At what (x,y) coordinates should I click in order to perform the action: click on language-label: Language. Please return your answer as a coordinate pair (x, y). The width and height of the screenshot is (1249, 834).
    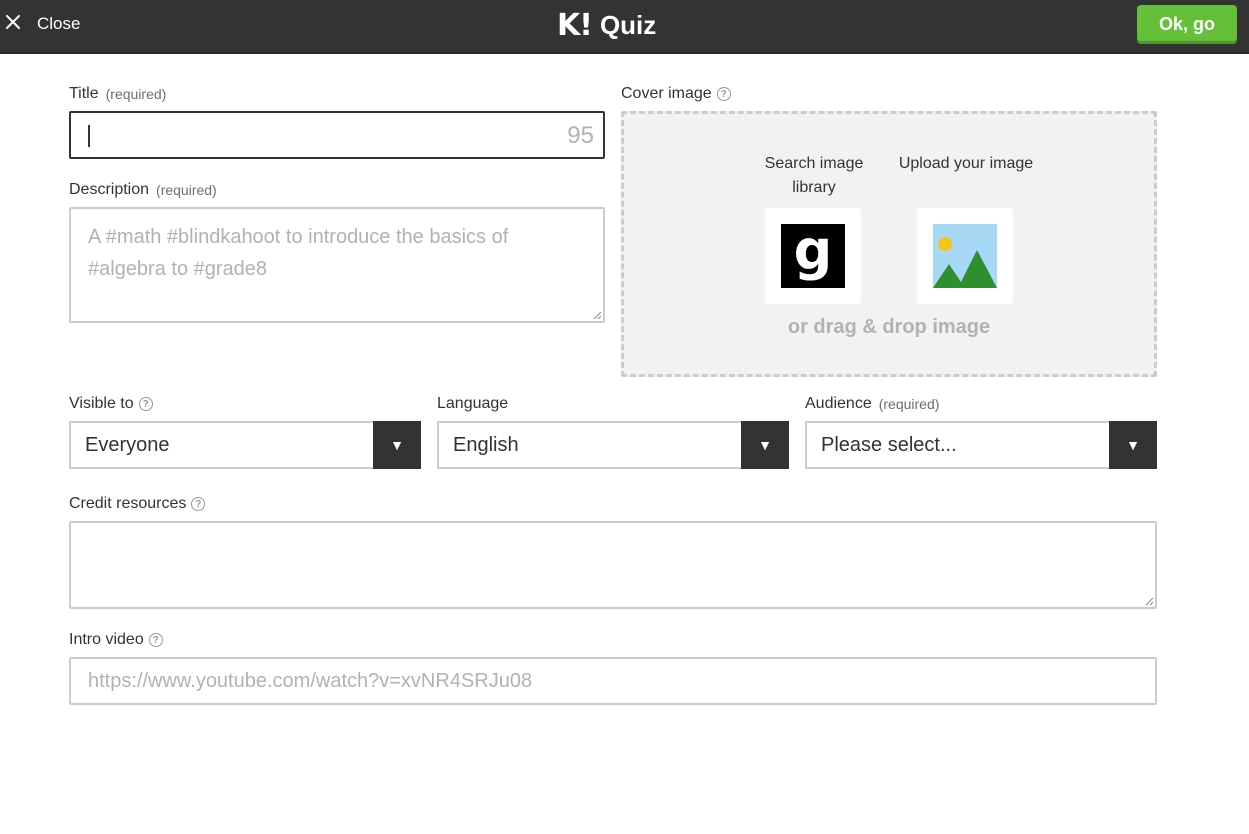
    Looking at the image, I should click on (472, 404).